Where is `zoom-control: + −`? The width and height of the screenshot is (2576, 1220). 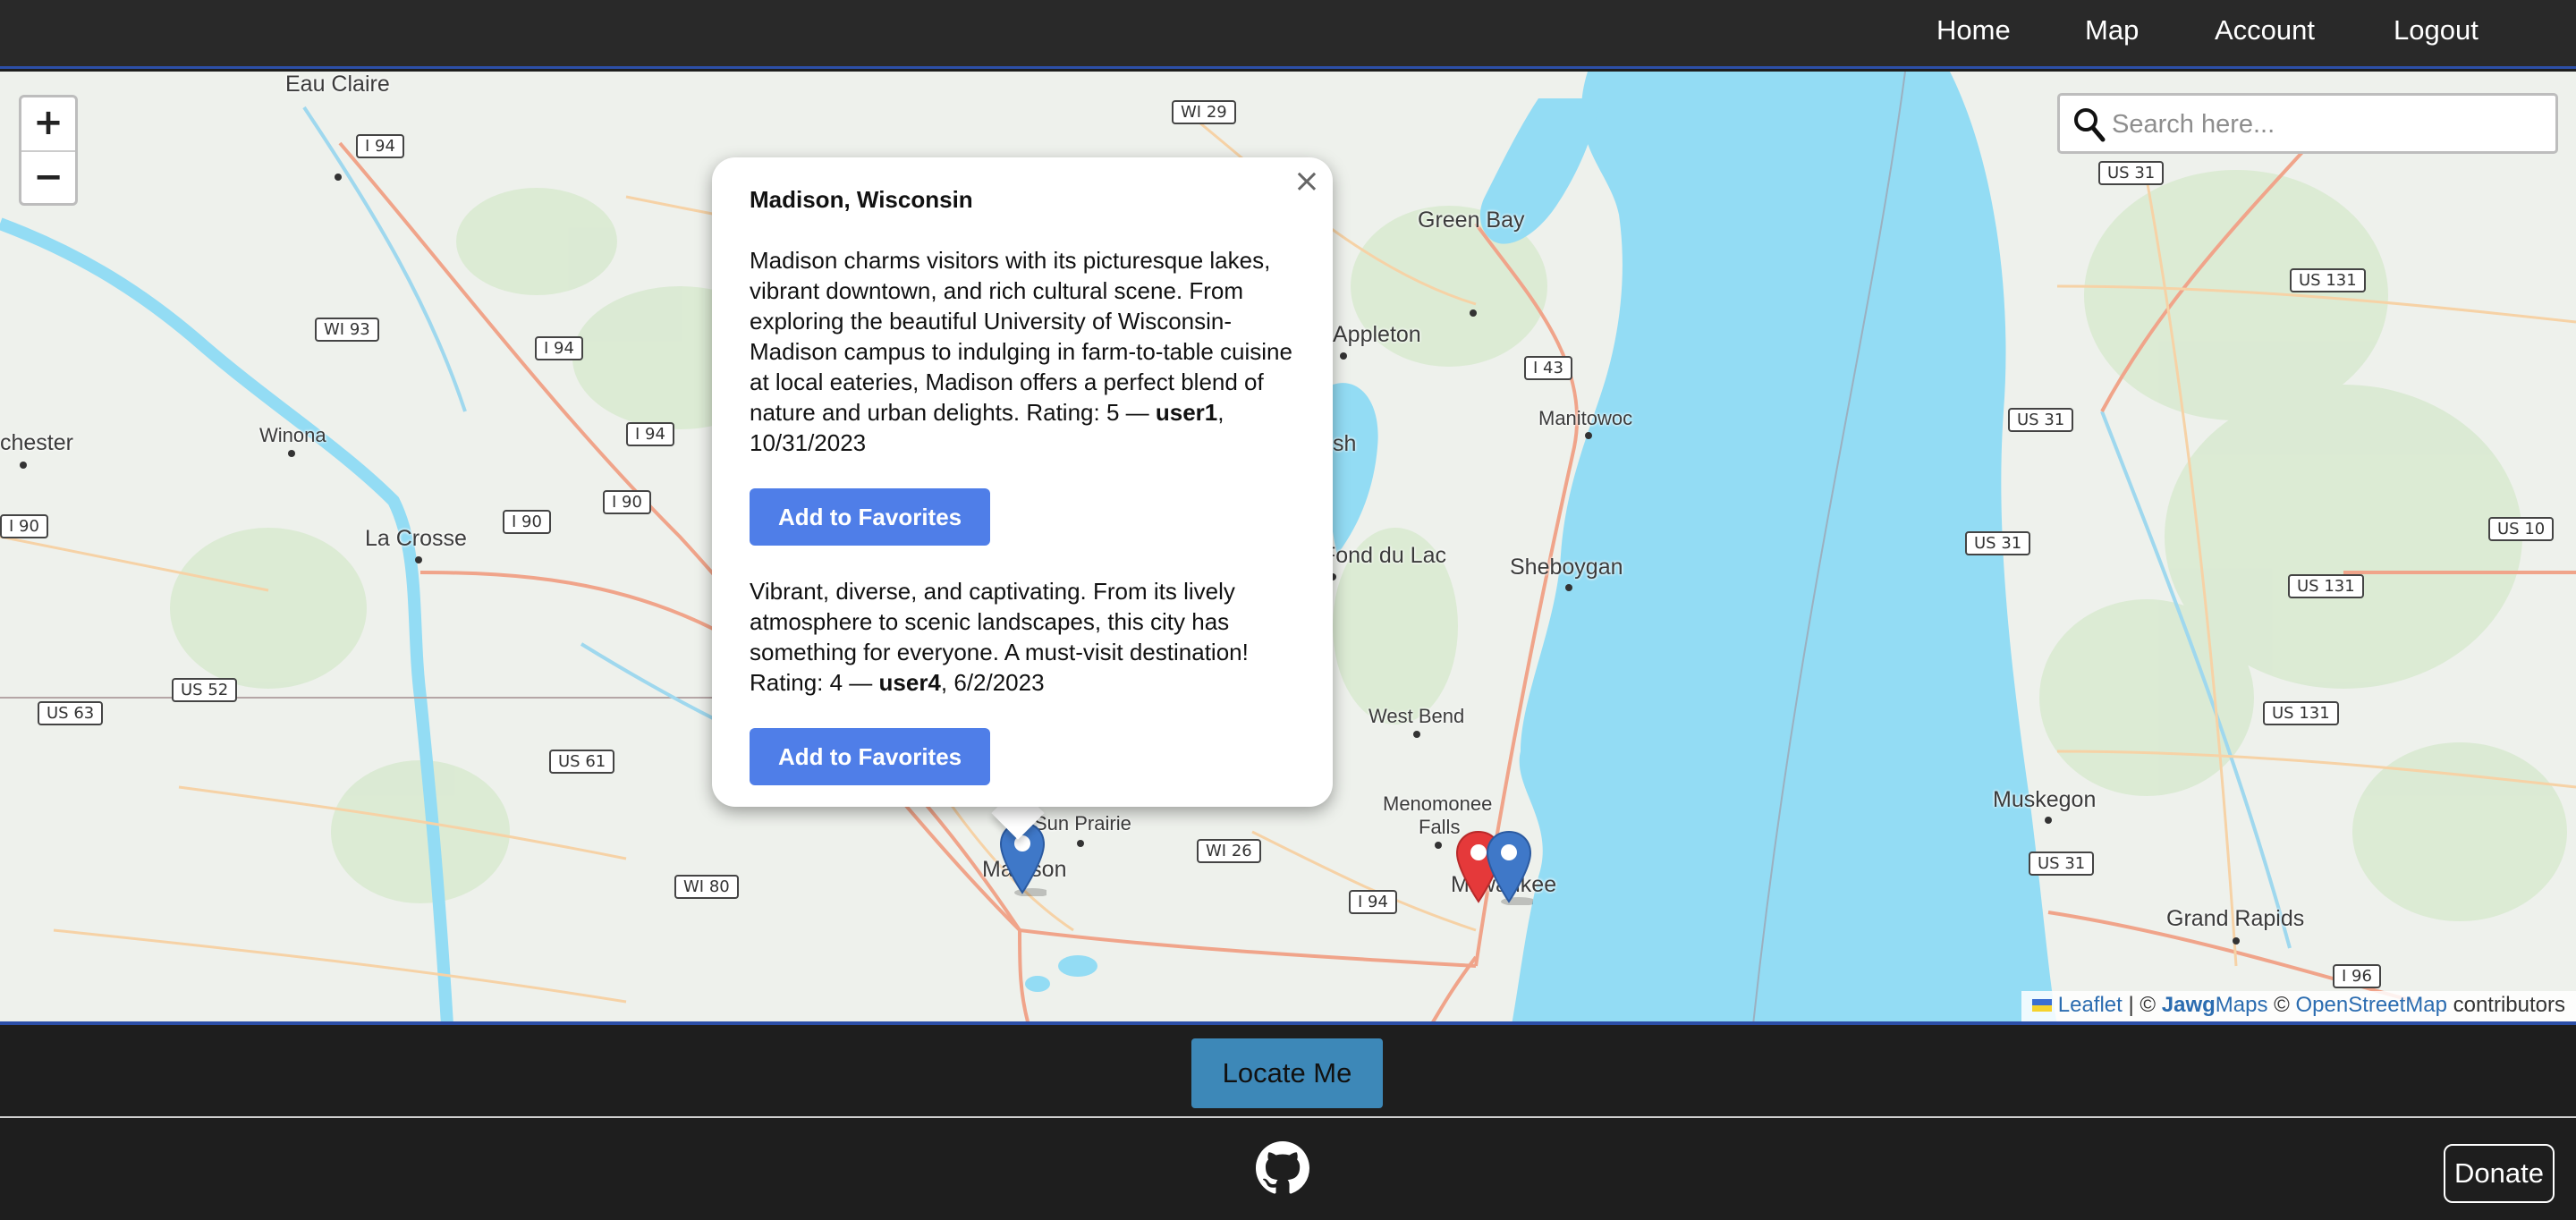
zoom-control: + − is located at coordinates (48, 150).